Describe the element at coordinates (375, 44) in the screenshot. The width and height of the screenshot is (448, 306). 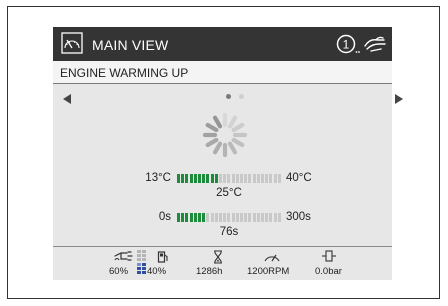
I see `hand-icon` at that location.